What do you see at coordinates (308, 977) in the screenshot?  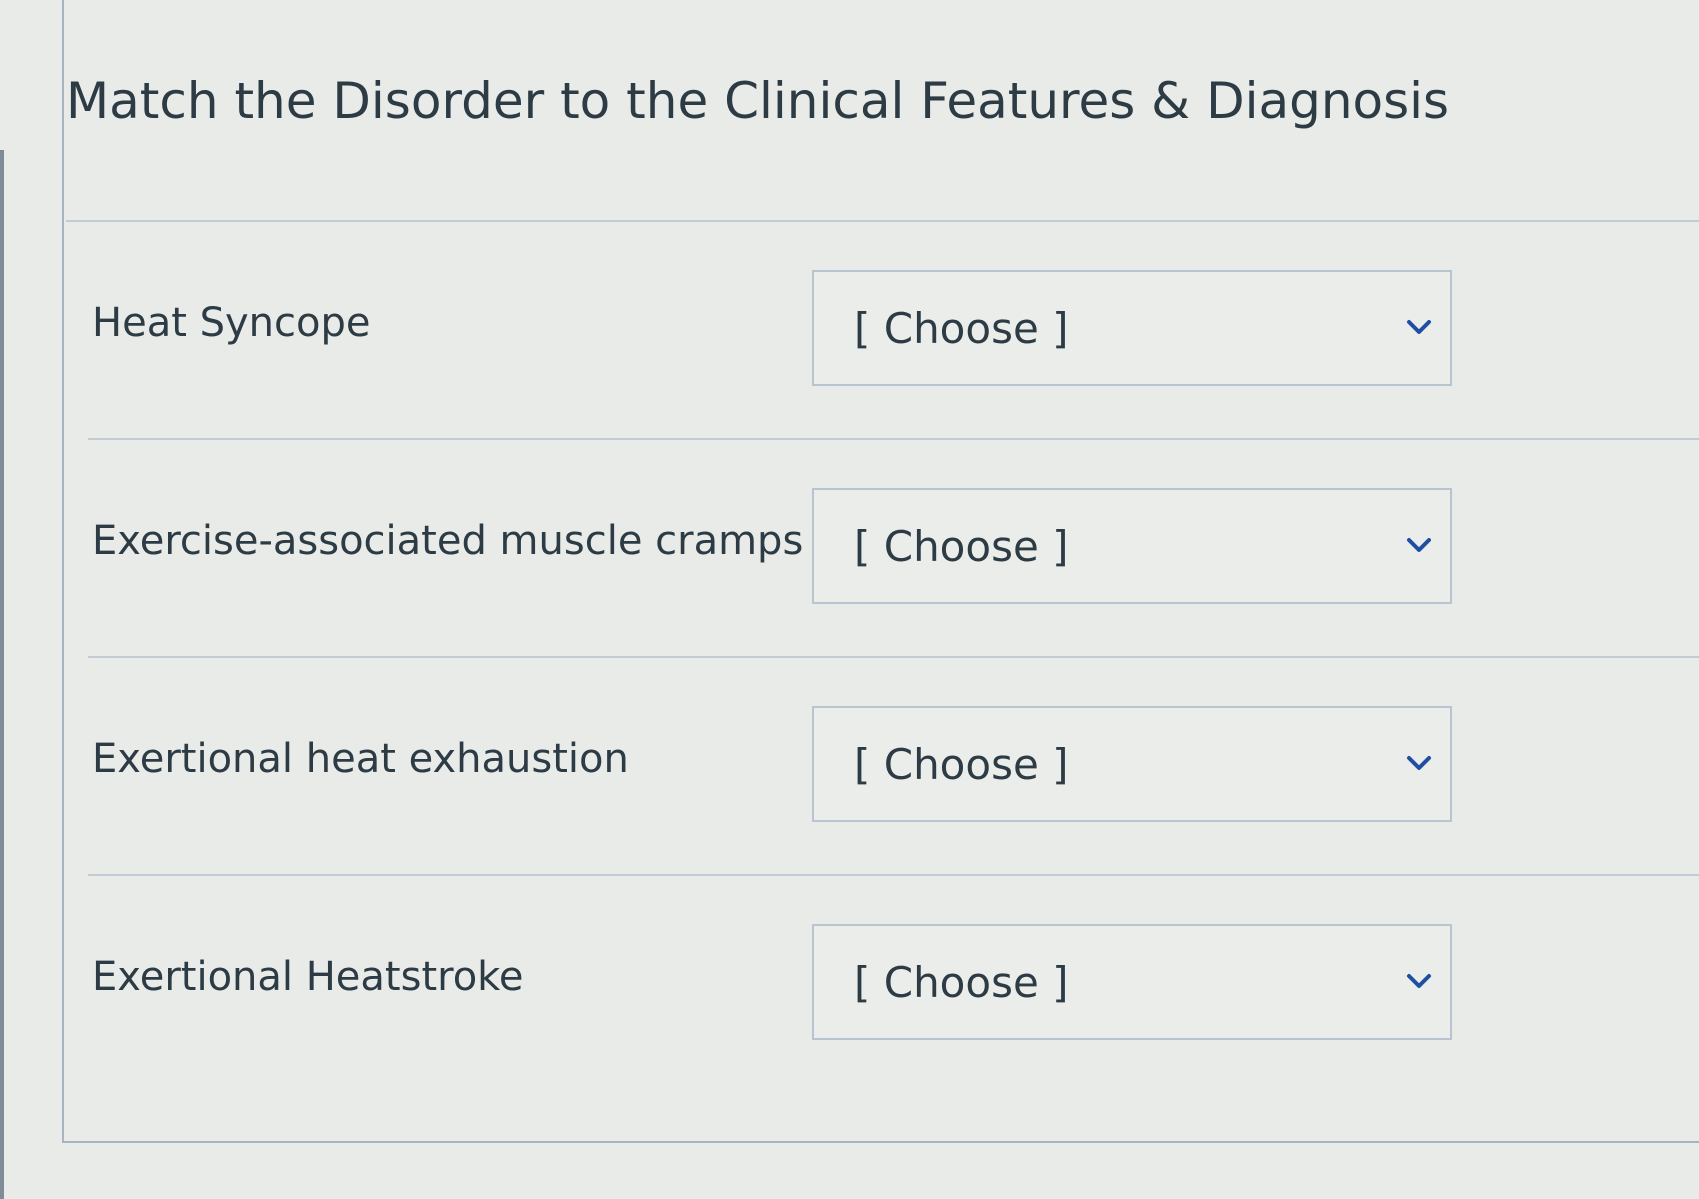 I see `prompt-label: Exertional Heatstroke` at bounding box center [308, 977].